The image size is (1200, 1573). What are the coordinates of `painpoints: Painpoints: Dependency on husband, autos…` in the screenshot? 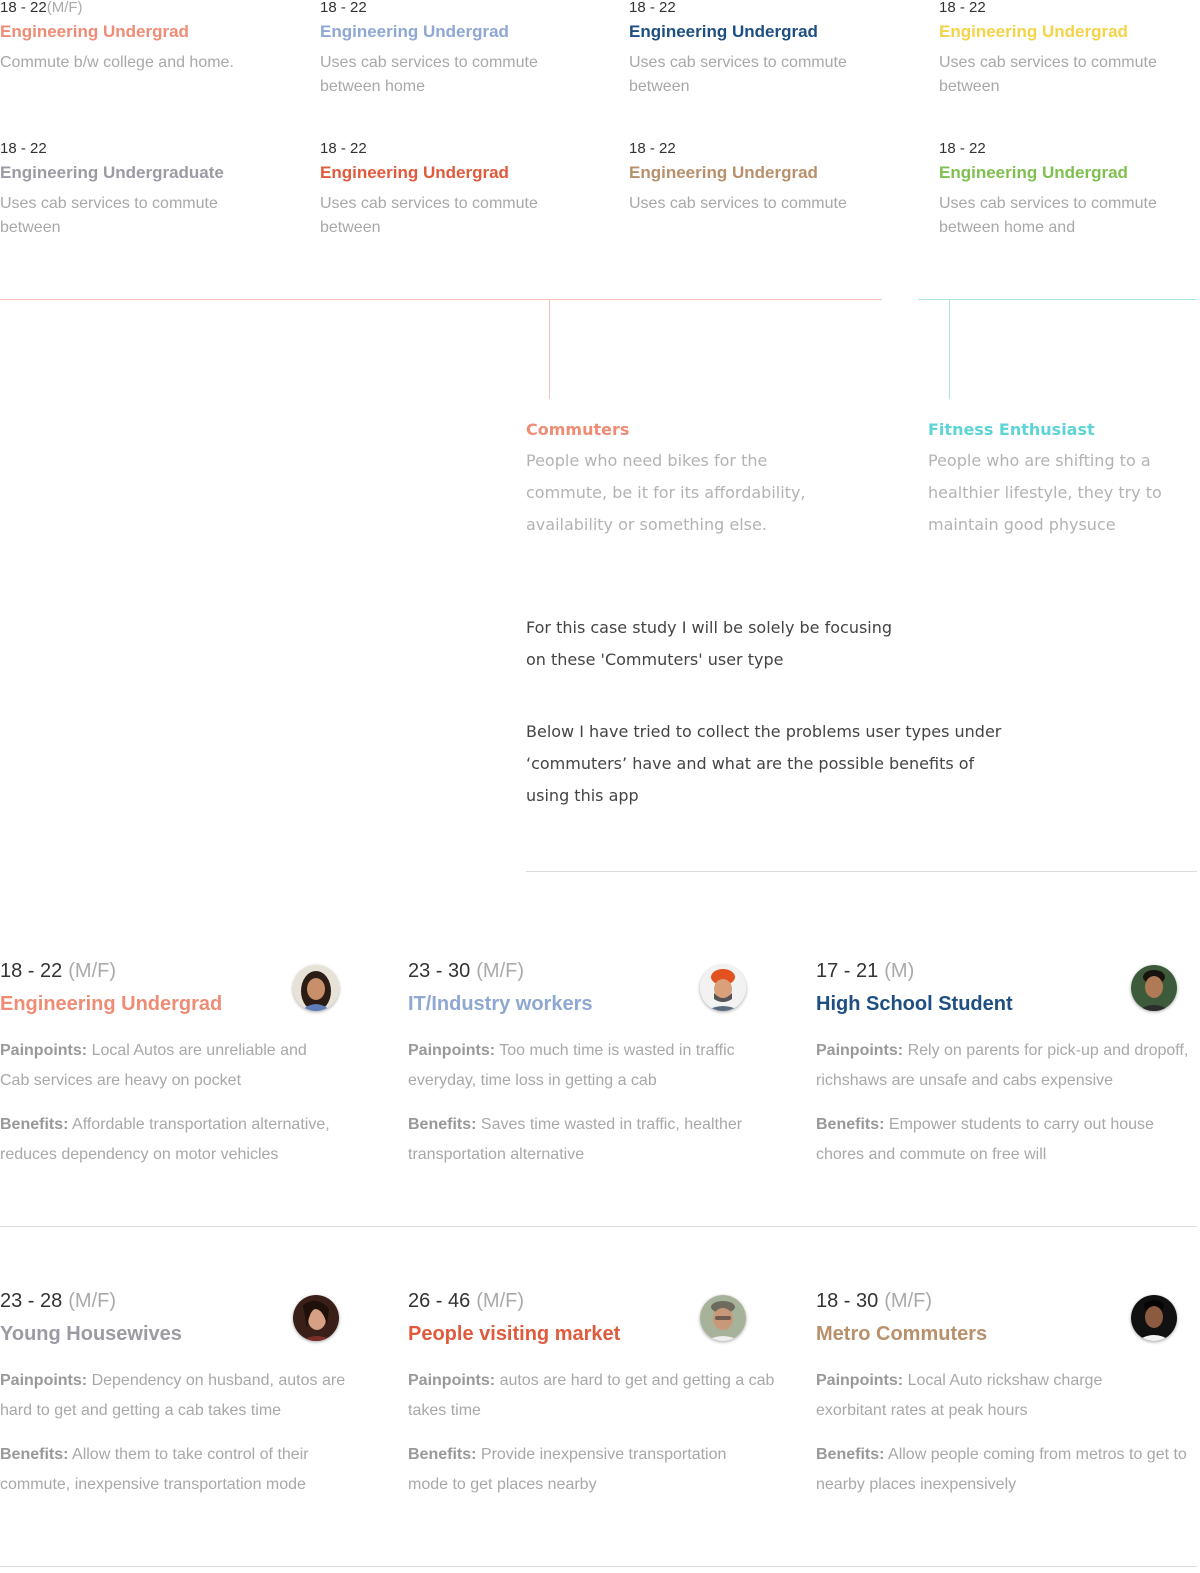 It's located at (173, 1395).